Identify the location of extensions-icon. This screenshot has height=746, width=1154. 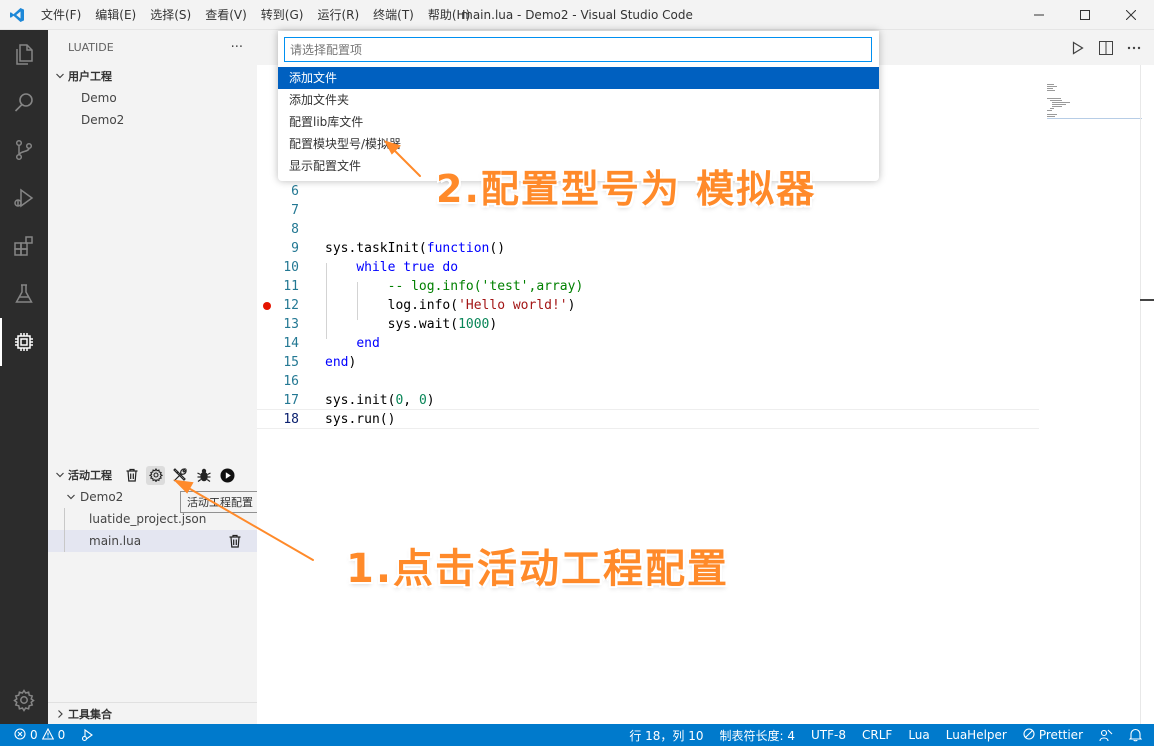
(24, 246).